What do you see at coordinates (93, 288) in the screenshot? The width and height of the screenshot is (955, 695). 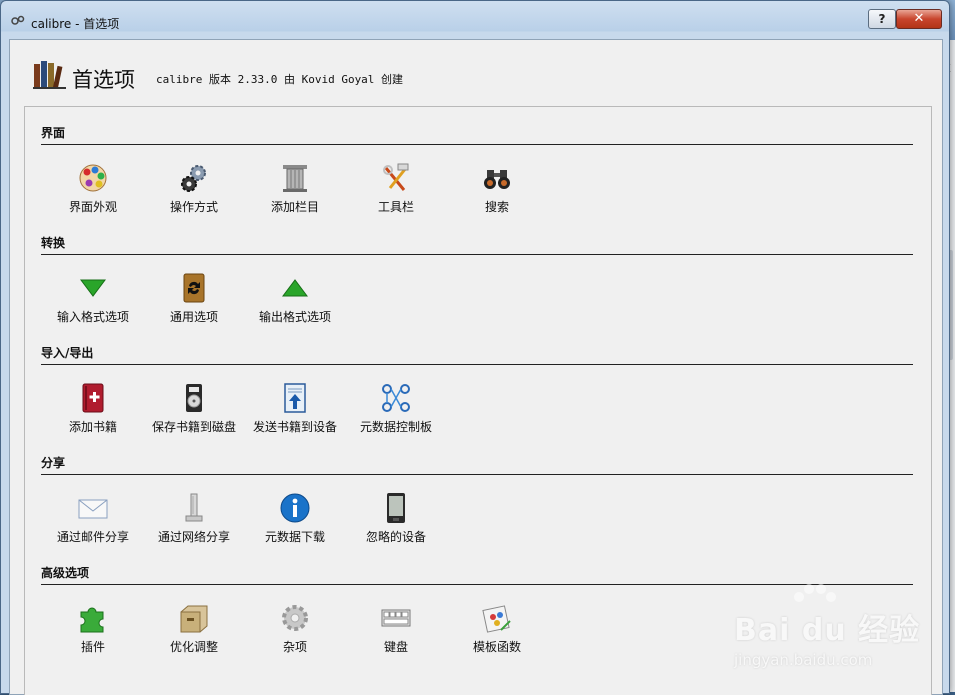 I see `arrow-down-icon` at bounding box center [93, 288].